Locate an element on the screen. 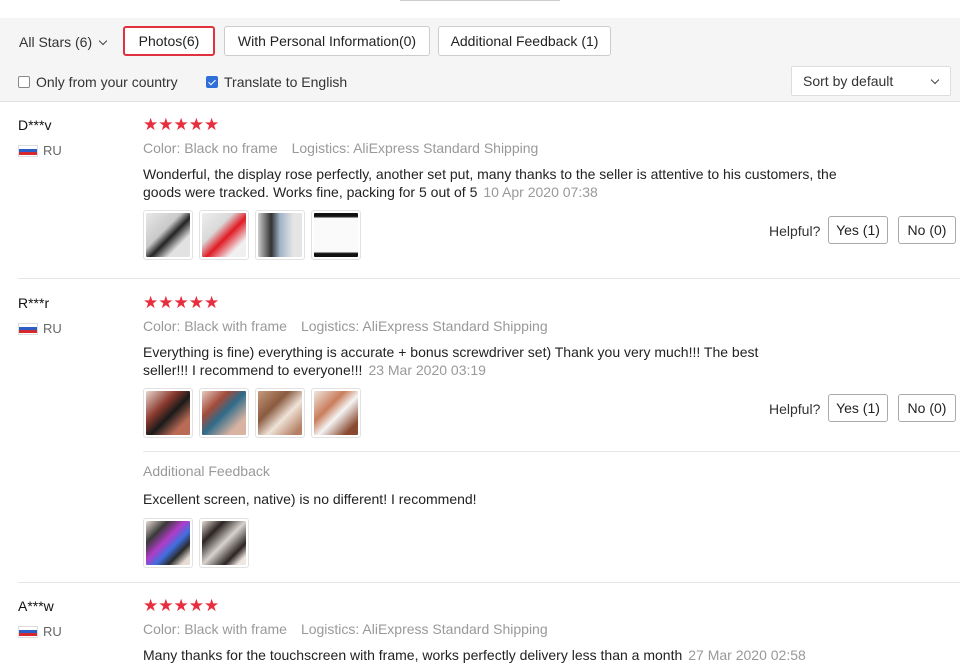 This screenshot has width=960, height=671. all-stars-dropdown: All Stars (6) is located at coordinates (63, 42).